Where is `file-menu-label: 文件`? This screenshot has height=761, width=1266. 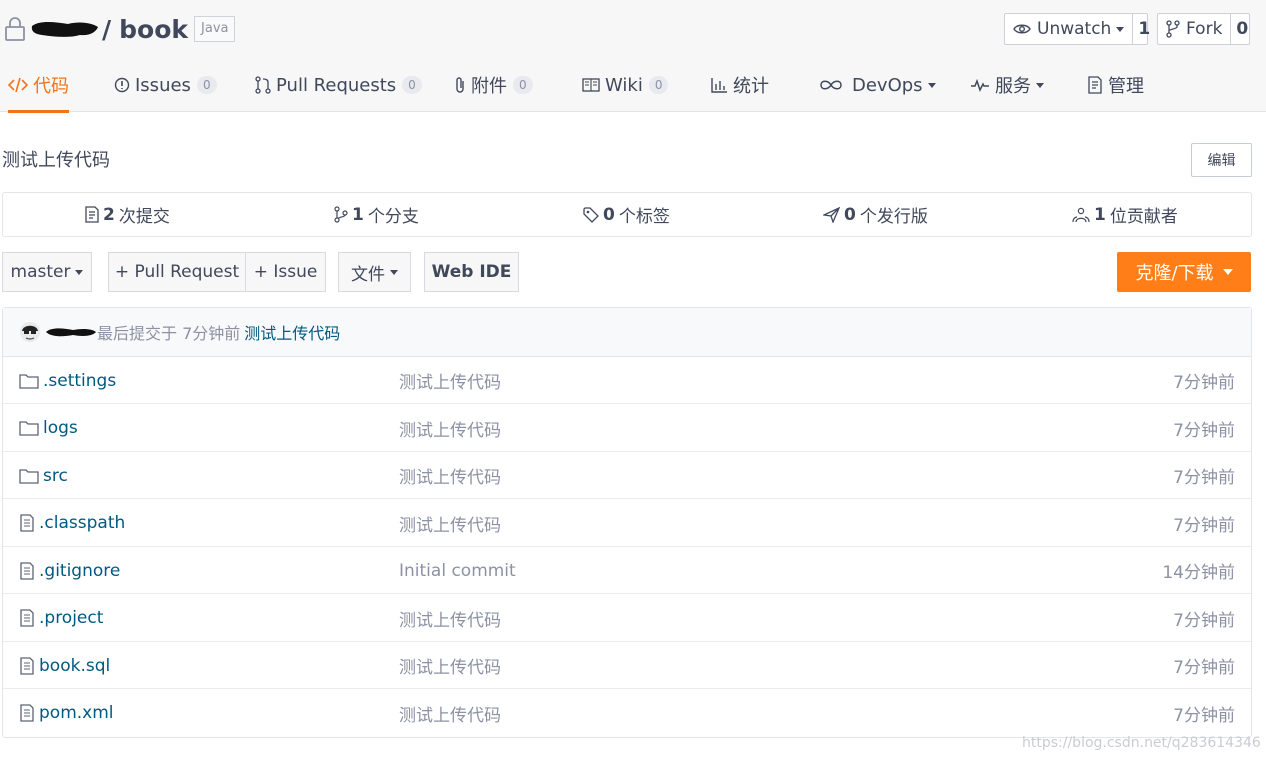 file-menu-label: 文件 is located at coordinates (368, 274).